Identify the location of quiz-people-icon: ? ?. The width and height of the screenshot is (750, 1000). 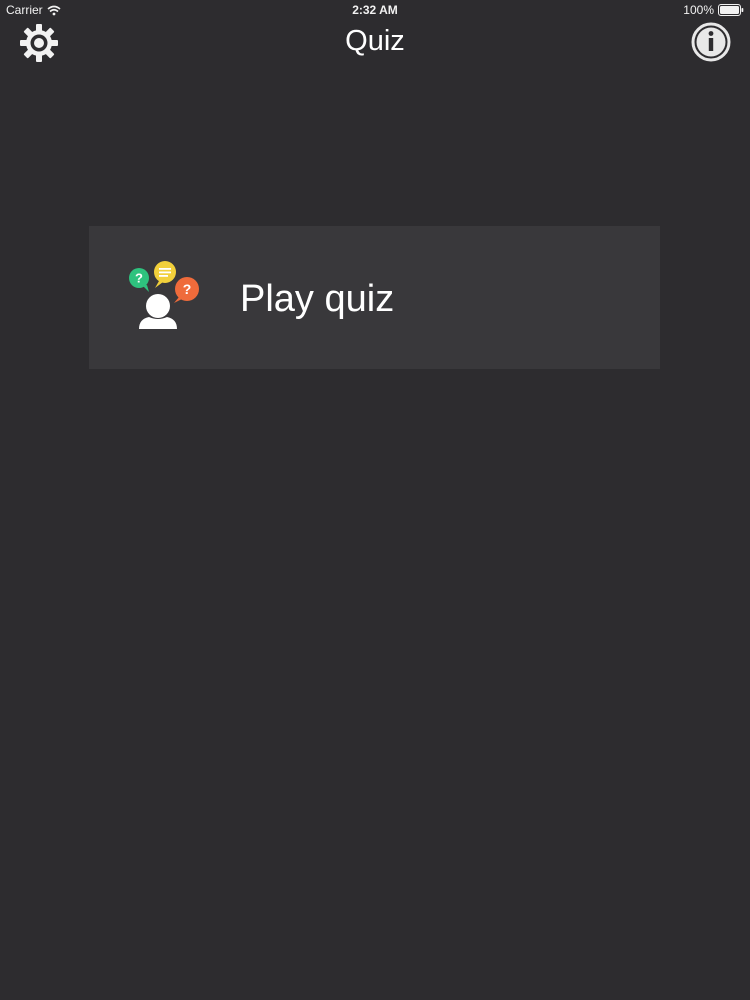
(164, 295).